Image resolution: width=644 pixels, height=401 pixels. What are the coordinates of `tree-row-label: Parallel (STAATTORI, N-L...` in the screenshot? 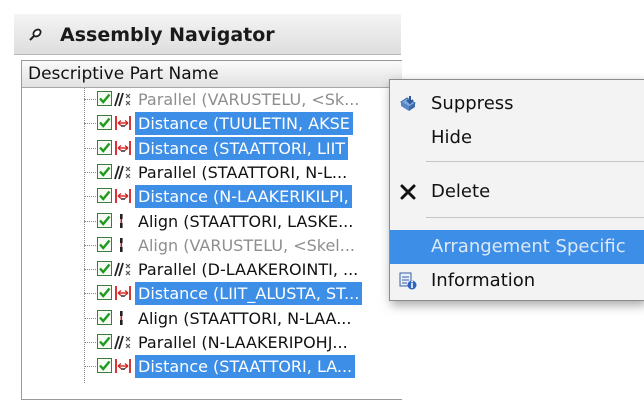 It's located at (243, 172).